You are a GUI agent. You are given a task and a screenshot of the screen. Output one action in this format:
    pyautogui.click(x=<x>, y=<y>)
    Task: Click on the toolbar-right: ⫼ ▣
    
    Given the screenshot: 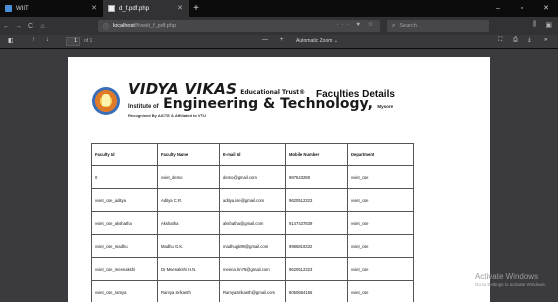 What is the action you would take?
    pyautogui.click(x=538, y=25)
    